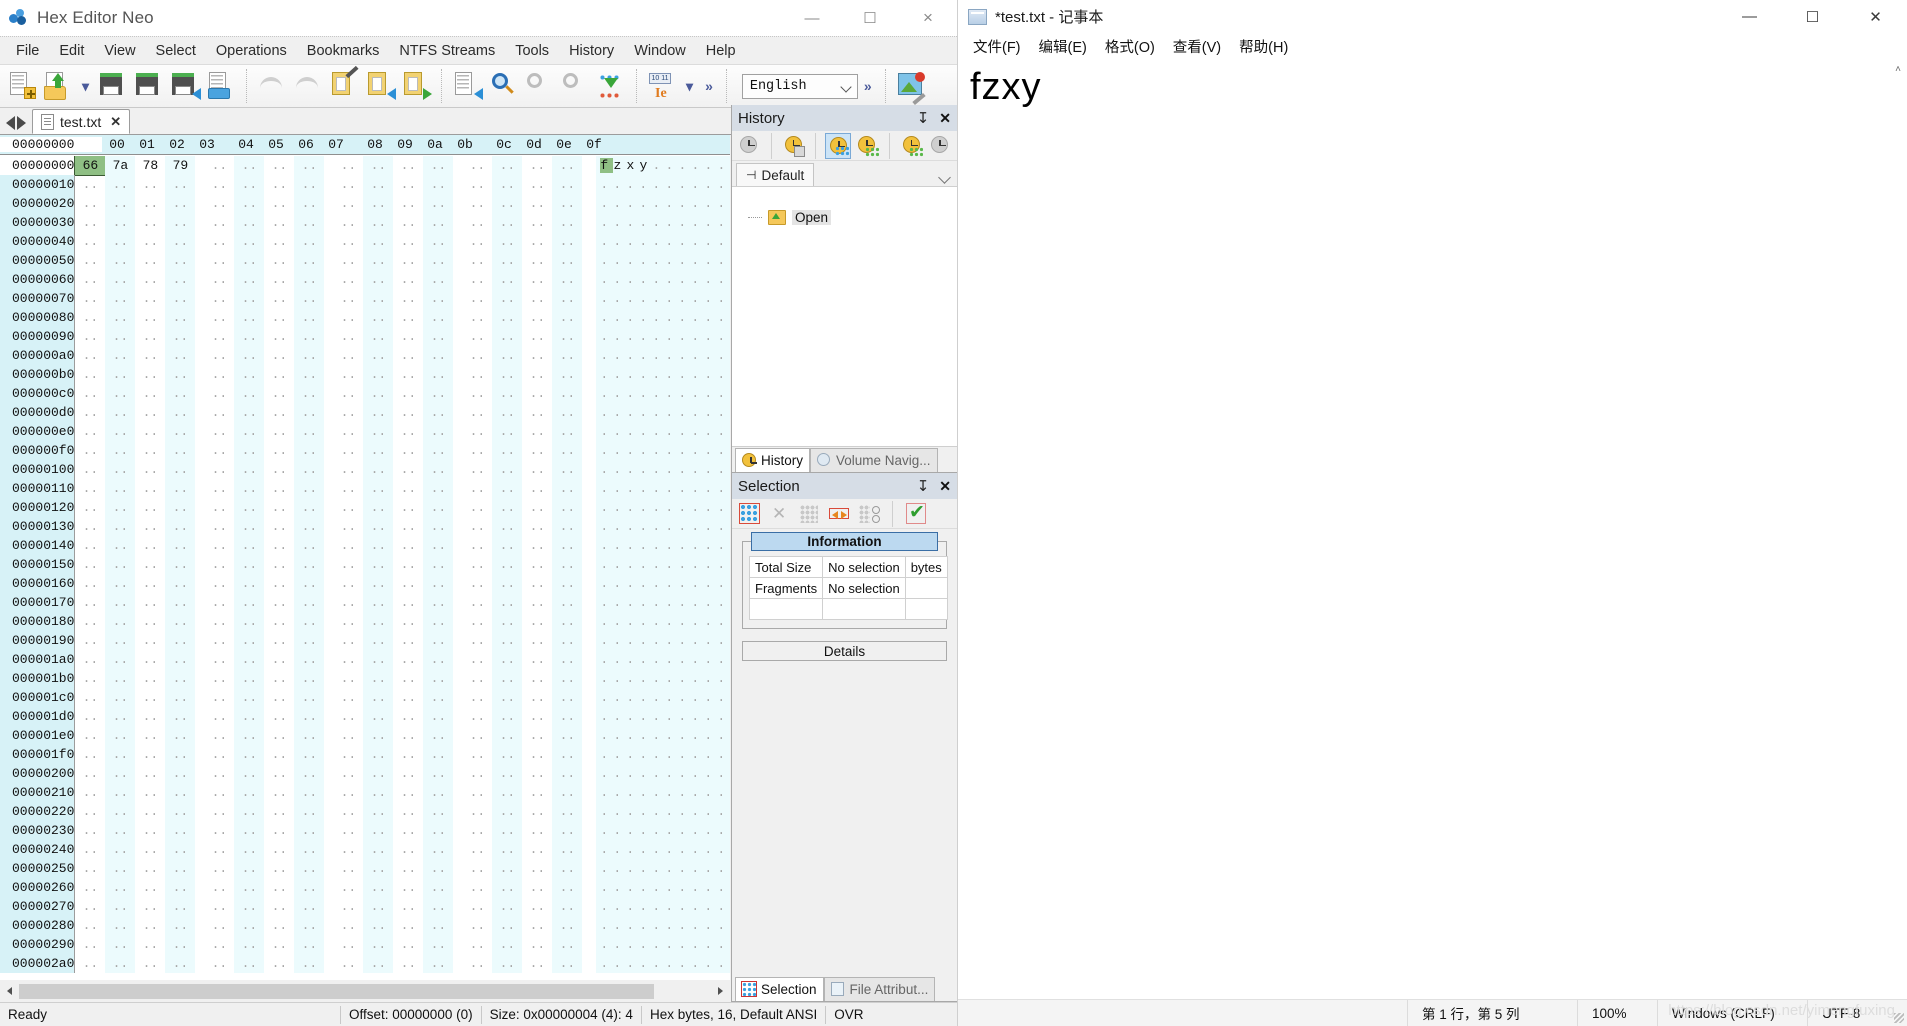  What do you see at coordinates (532, 51) in the screenshot?
I see `menu-tools: Tools` at bounding box center [532, 51].